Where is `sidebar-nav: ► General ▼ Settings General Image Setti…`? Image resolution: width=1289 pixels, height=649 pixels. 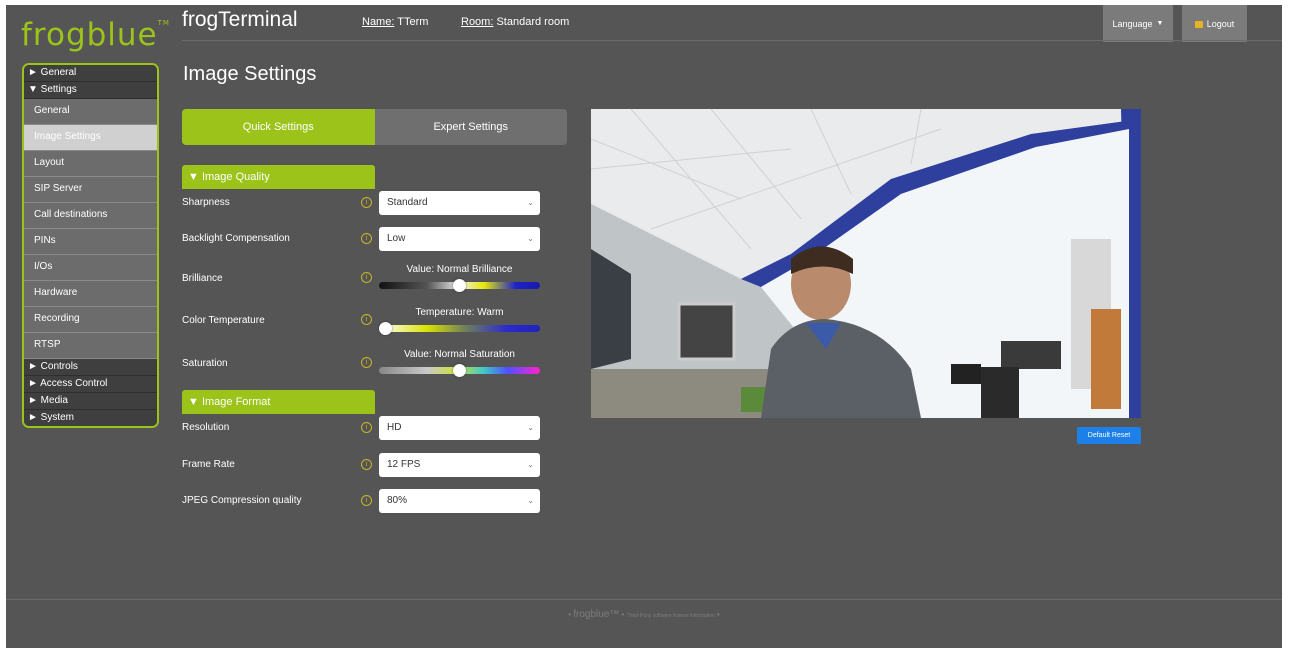
sidebar-nav: ► General ▼ Settings General Image Setti… is located at coordinates (90, 245).